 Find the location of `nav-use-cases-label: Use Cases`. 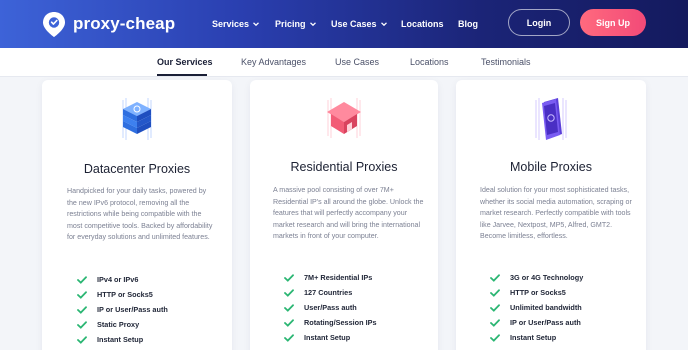

nav-use-cases-label: Use Cases is located at coordinates (354, 24).